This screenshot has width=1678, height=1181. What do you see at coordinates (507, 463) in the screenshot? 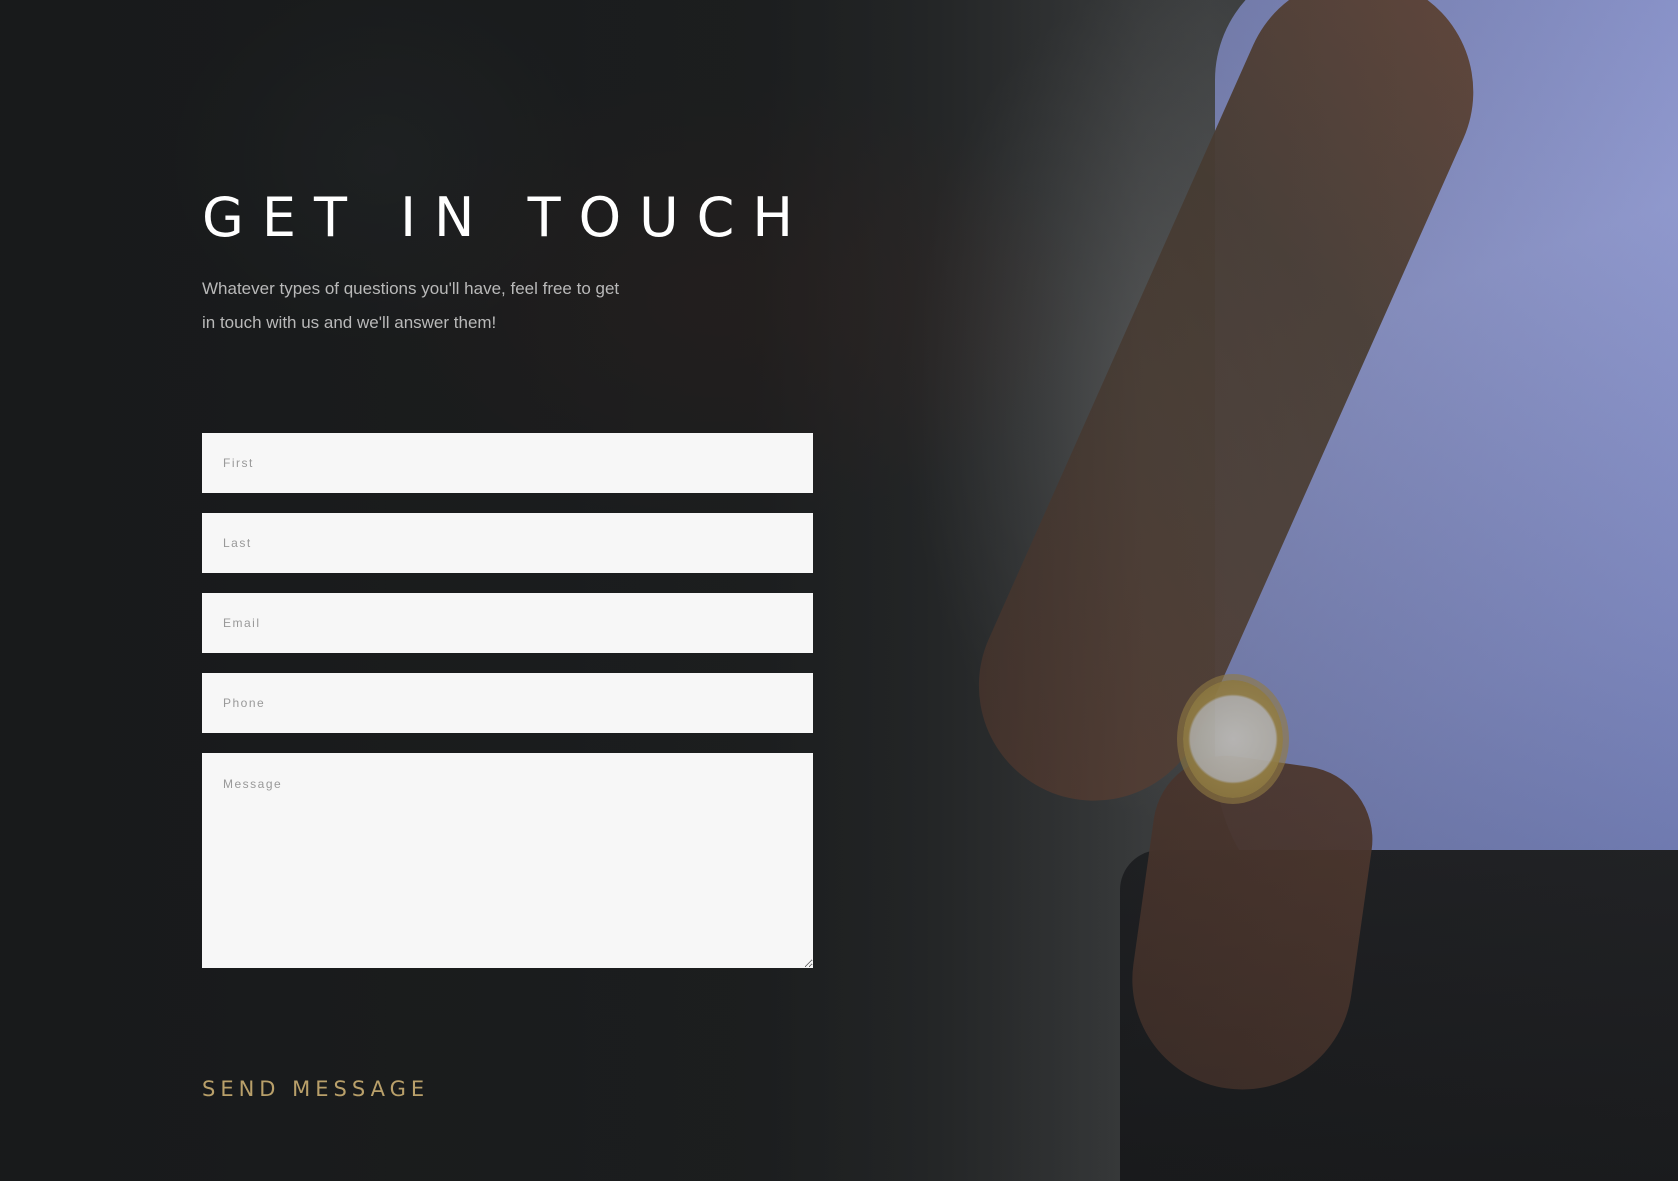
I see `first-name-input` at bounding box center [507, 463].